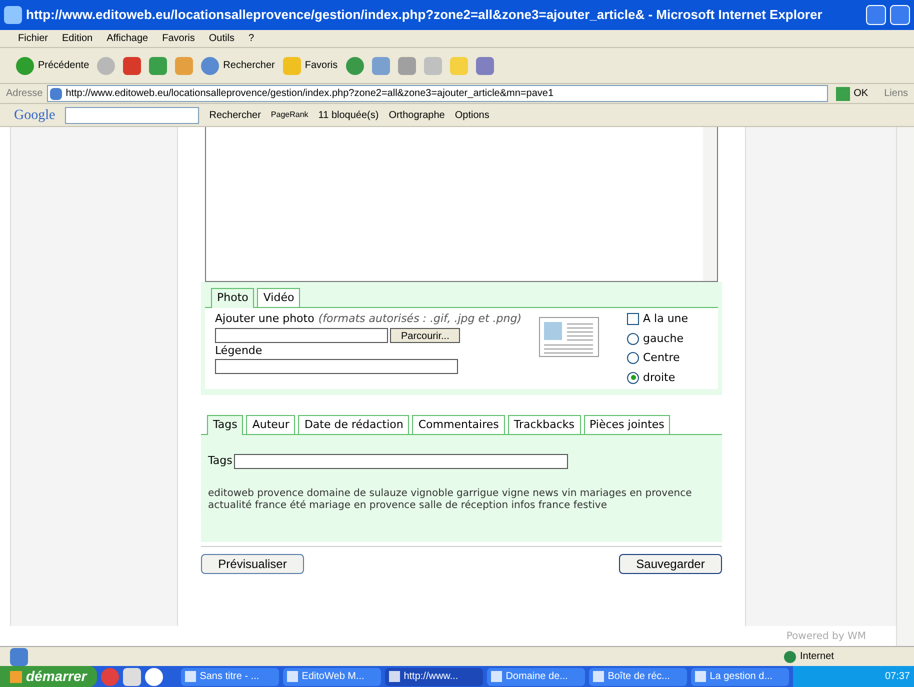 Image resolution: width=914 pixels, height=687 pixels. I want to click on tags-field, so click(401, 461).